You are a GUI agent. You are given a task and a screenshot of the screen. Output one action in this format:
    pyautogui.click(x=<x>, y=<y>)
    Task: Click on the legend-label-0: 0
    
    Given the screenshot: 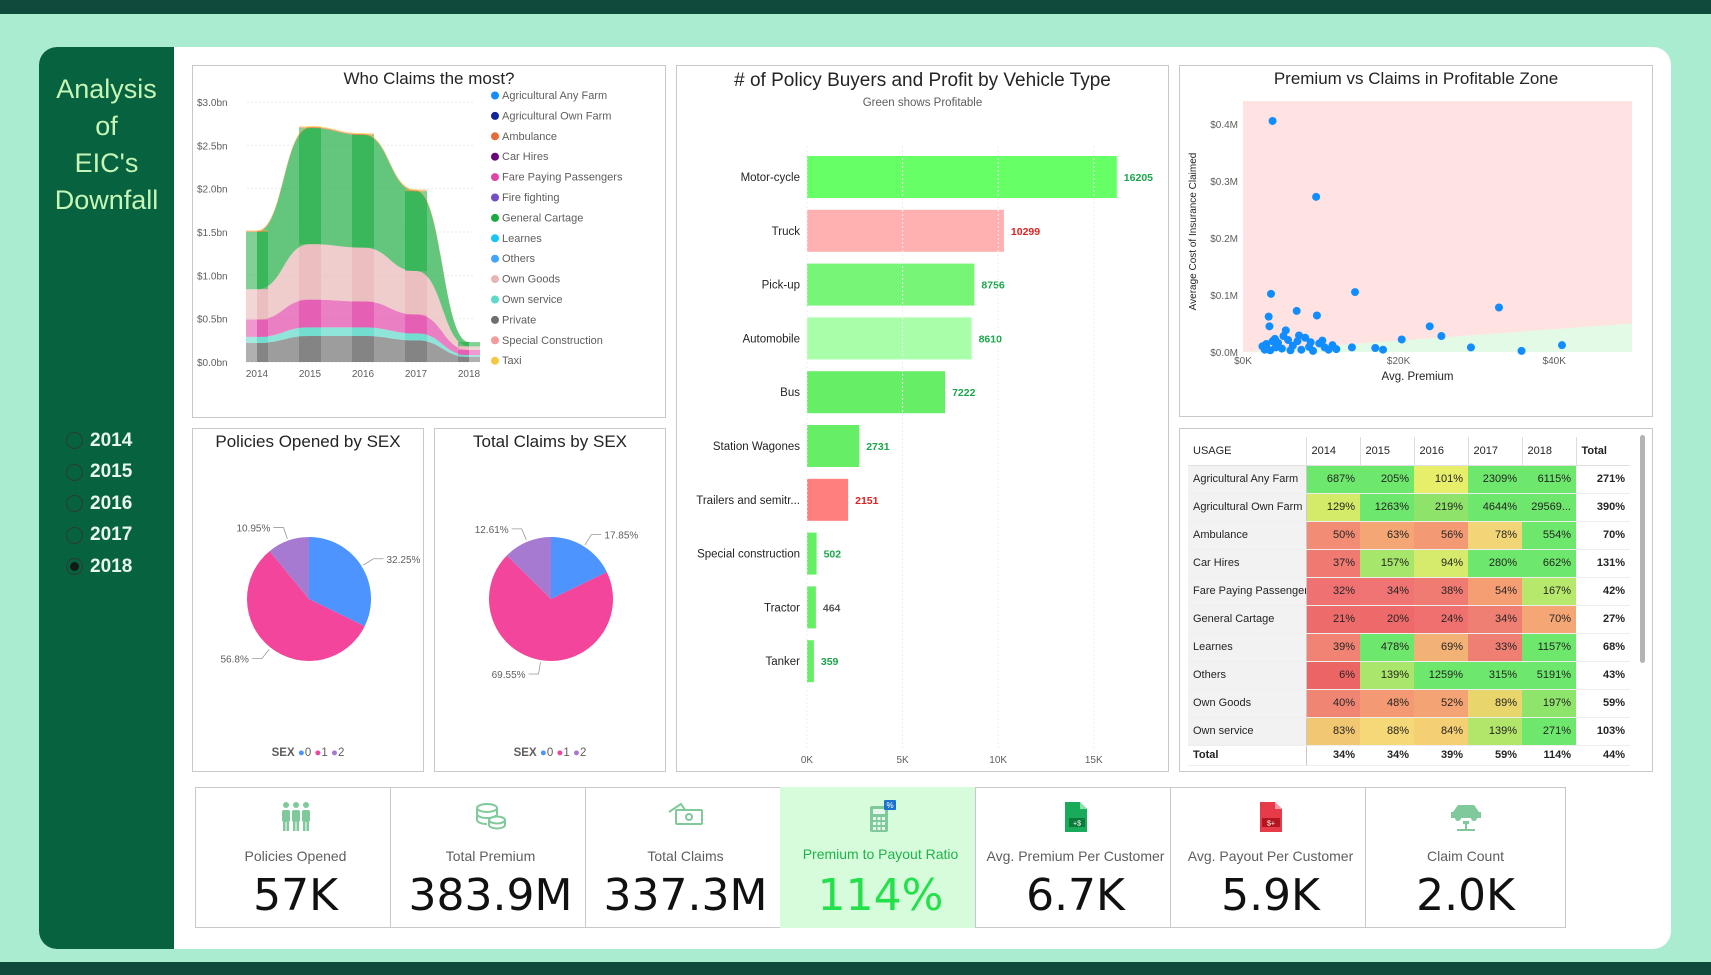 What is the action you would take?
    pyautogui.click(x=550, y=753)
    